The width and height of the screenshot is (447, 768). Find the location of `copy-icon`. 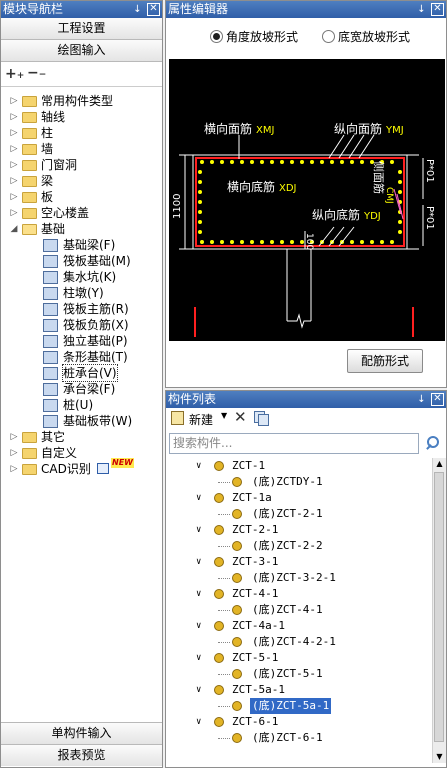

copy-icon is located at coordinates (261, 418).